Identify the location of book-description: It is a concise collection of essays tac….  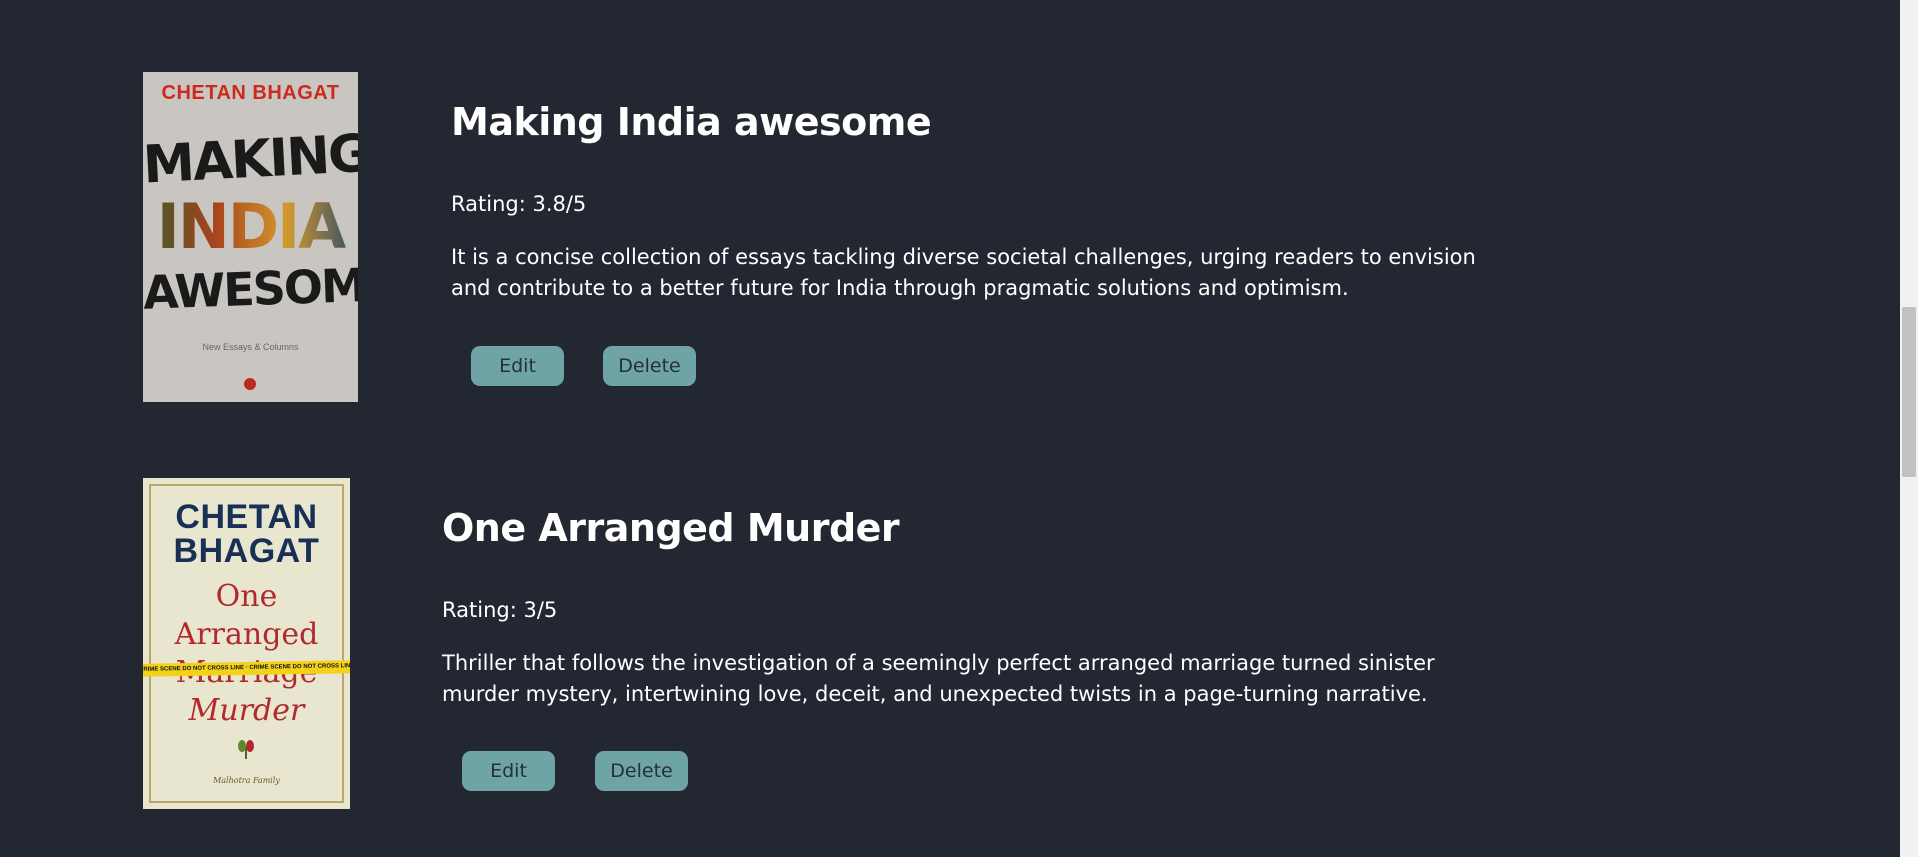
(963, 272).